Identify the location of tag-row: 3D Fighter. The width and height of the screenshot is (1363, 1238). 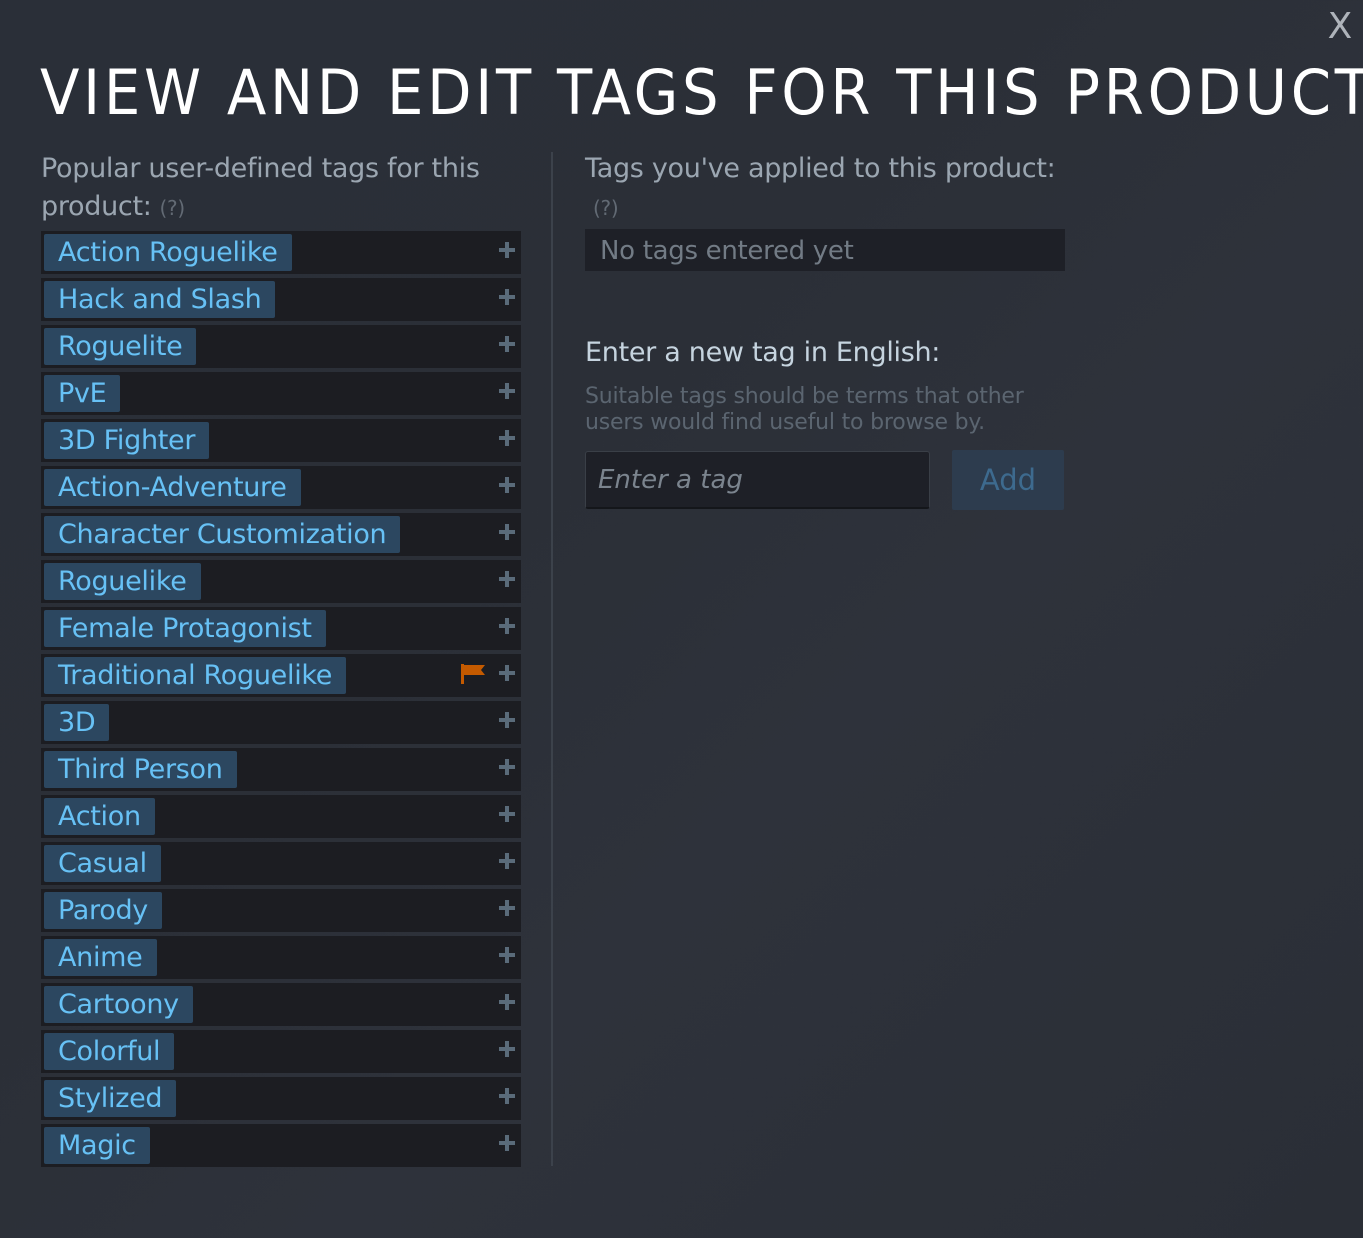
(281, 440).